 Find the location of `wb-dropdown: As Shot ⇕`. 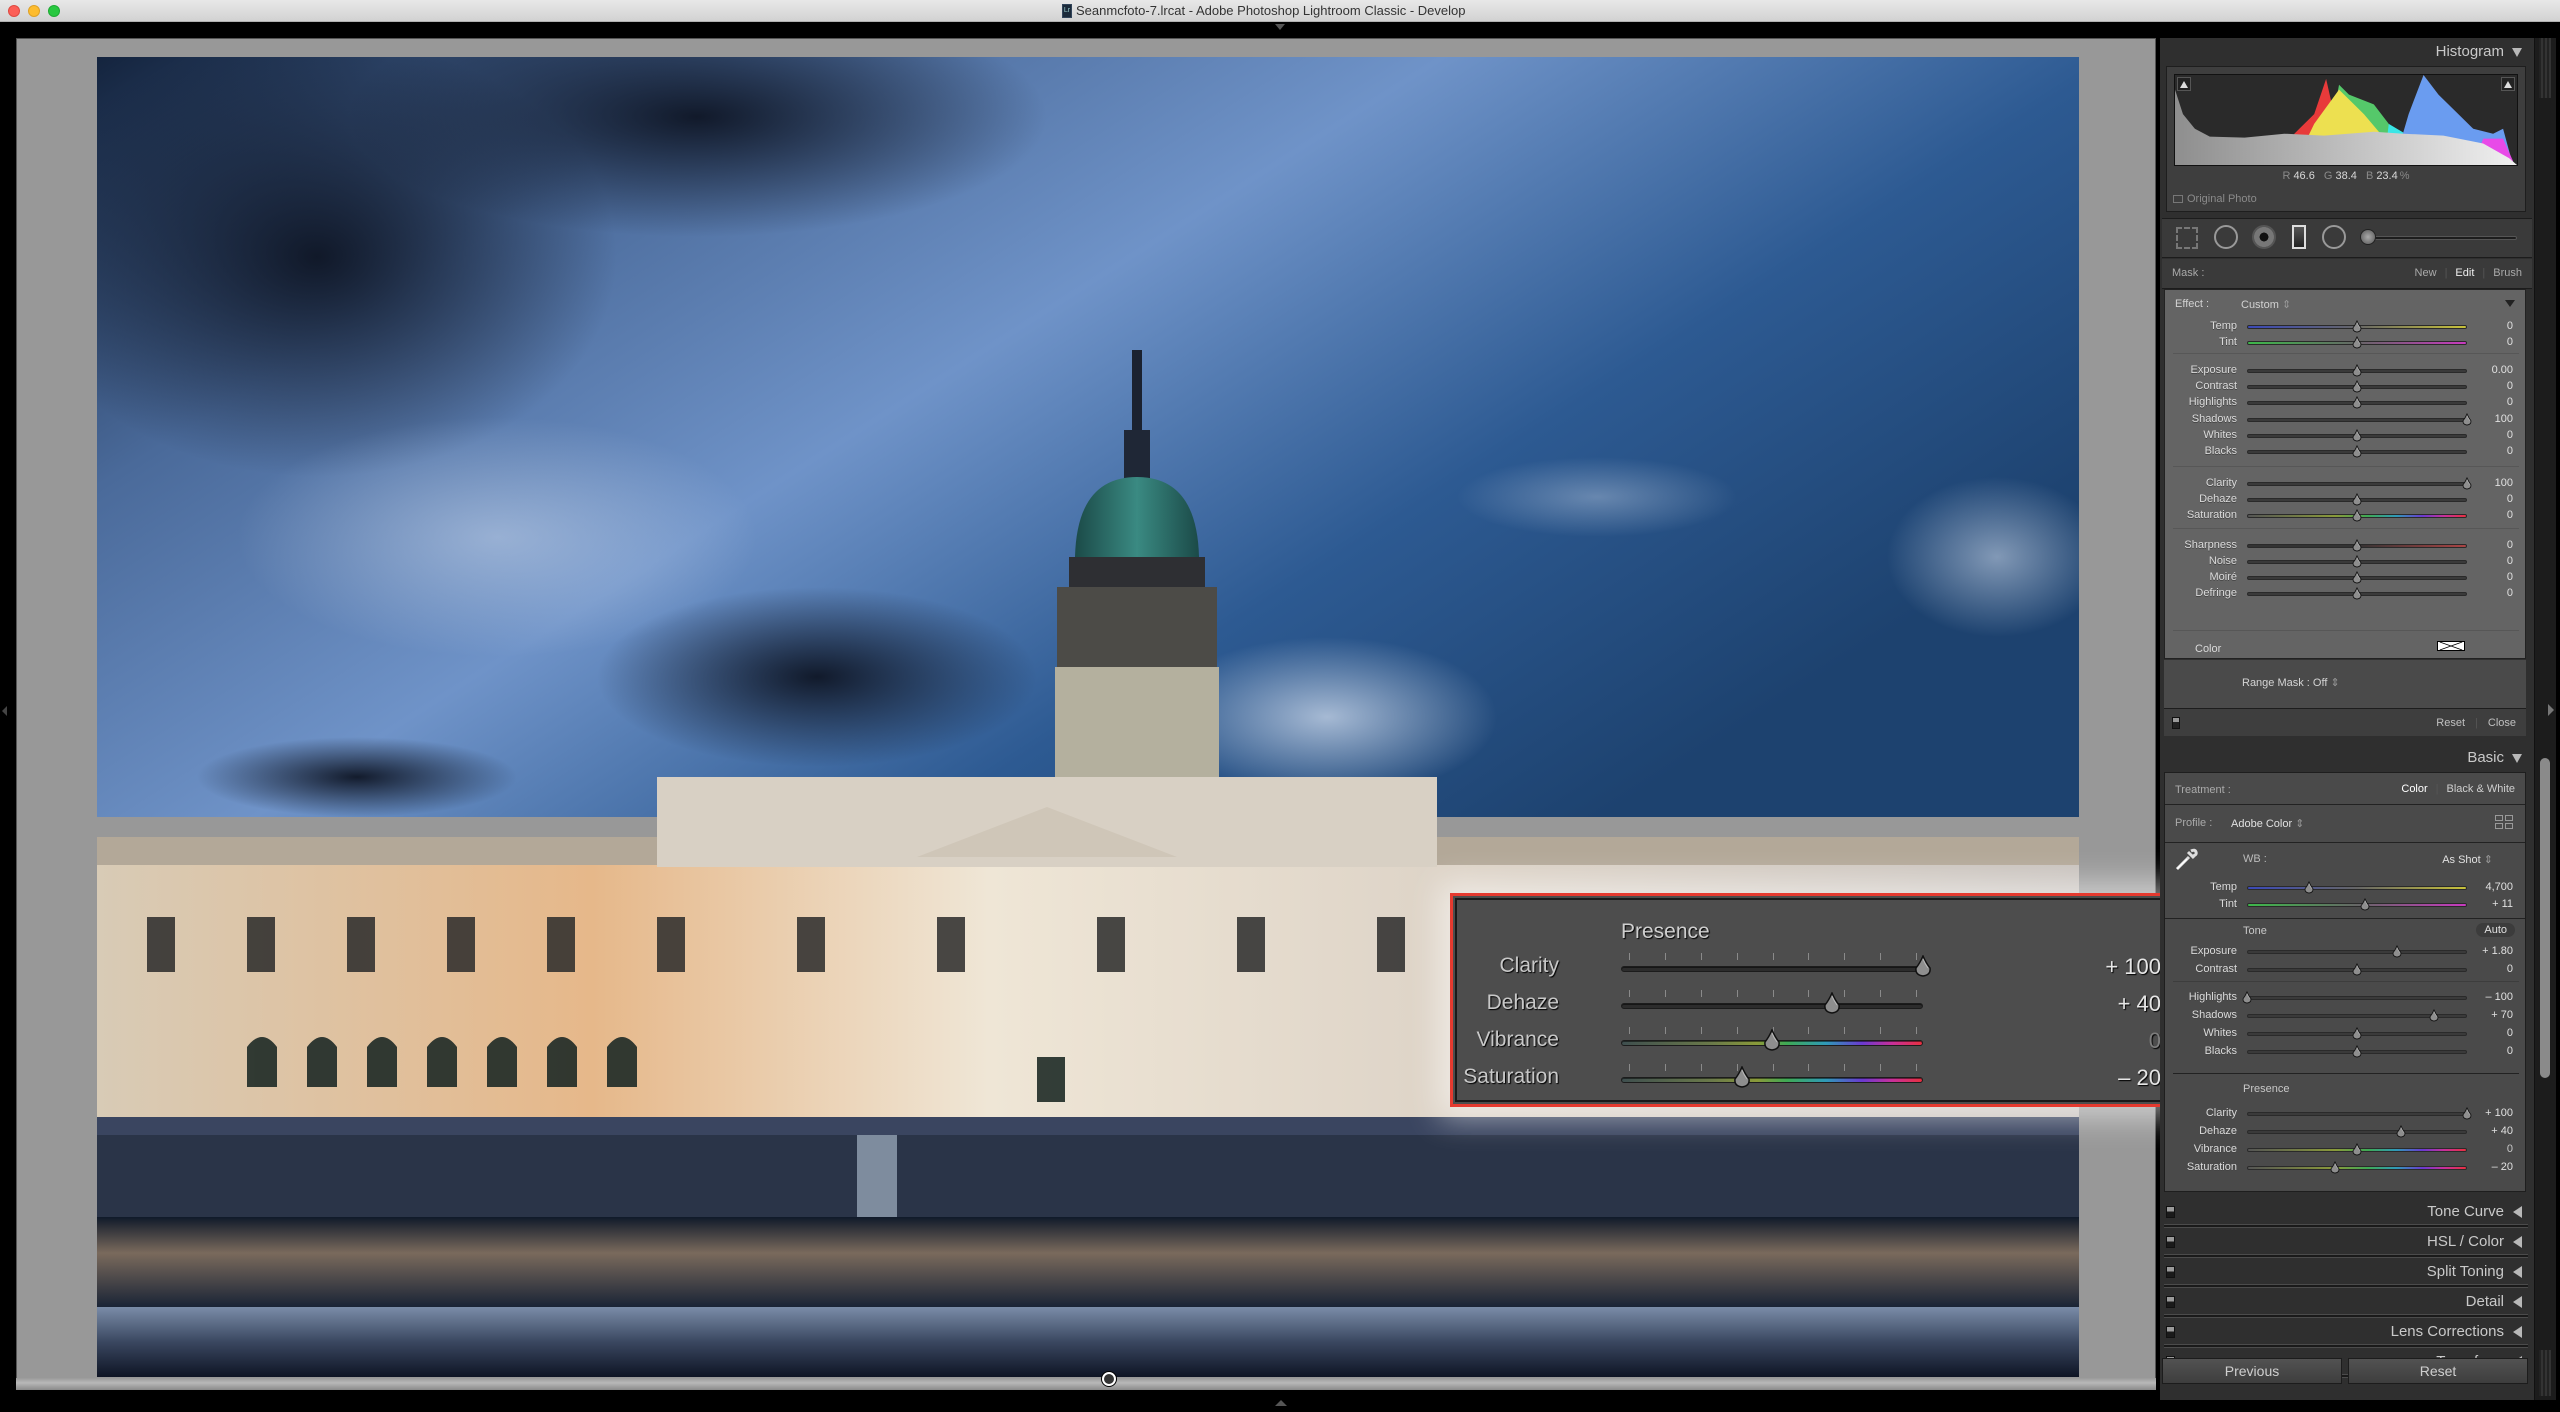

wb-dropdown: As Shot ⇕ is located at coordinates (2467, 859).